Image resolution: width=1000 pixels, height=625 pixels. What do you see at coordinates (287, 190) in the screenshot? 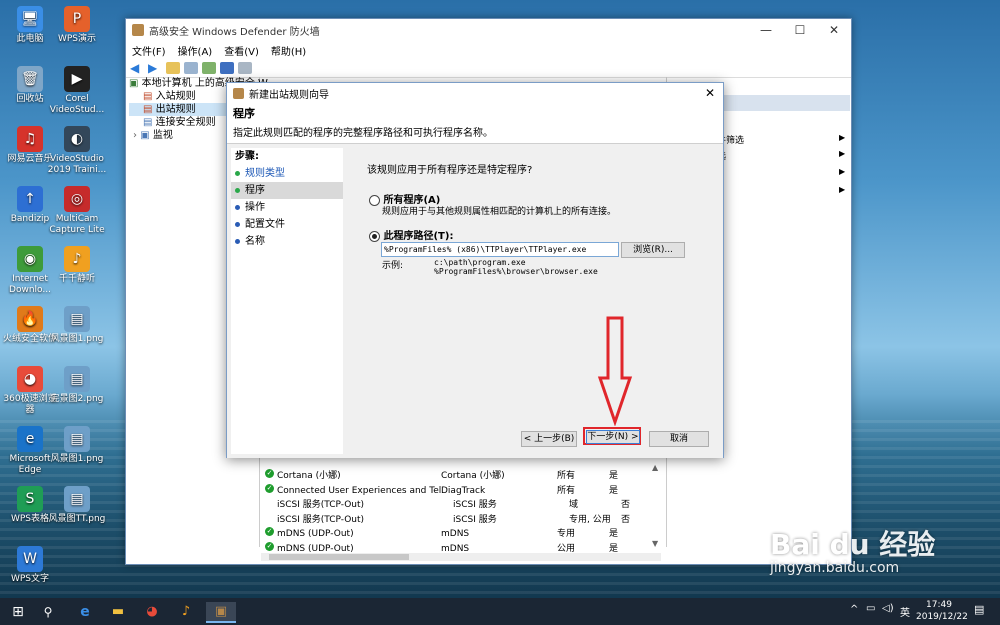
I see `step-program: 程序` at bounding box center [287, 190].